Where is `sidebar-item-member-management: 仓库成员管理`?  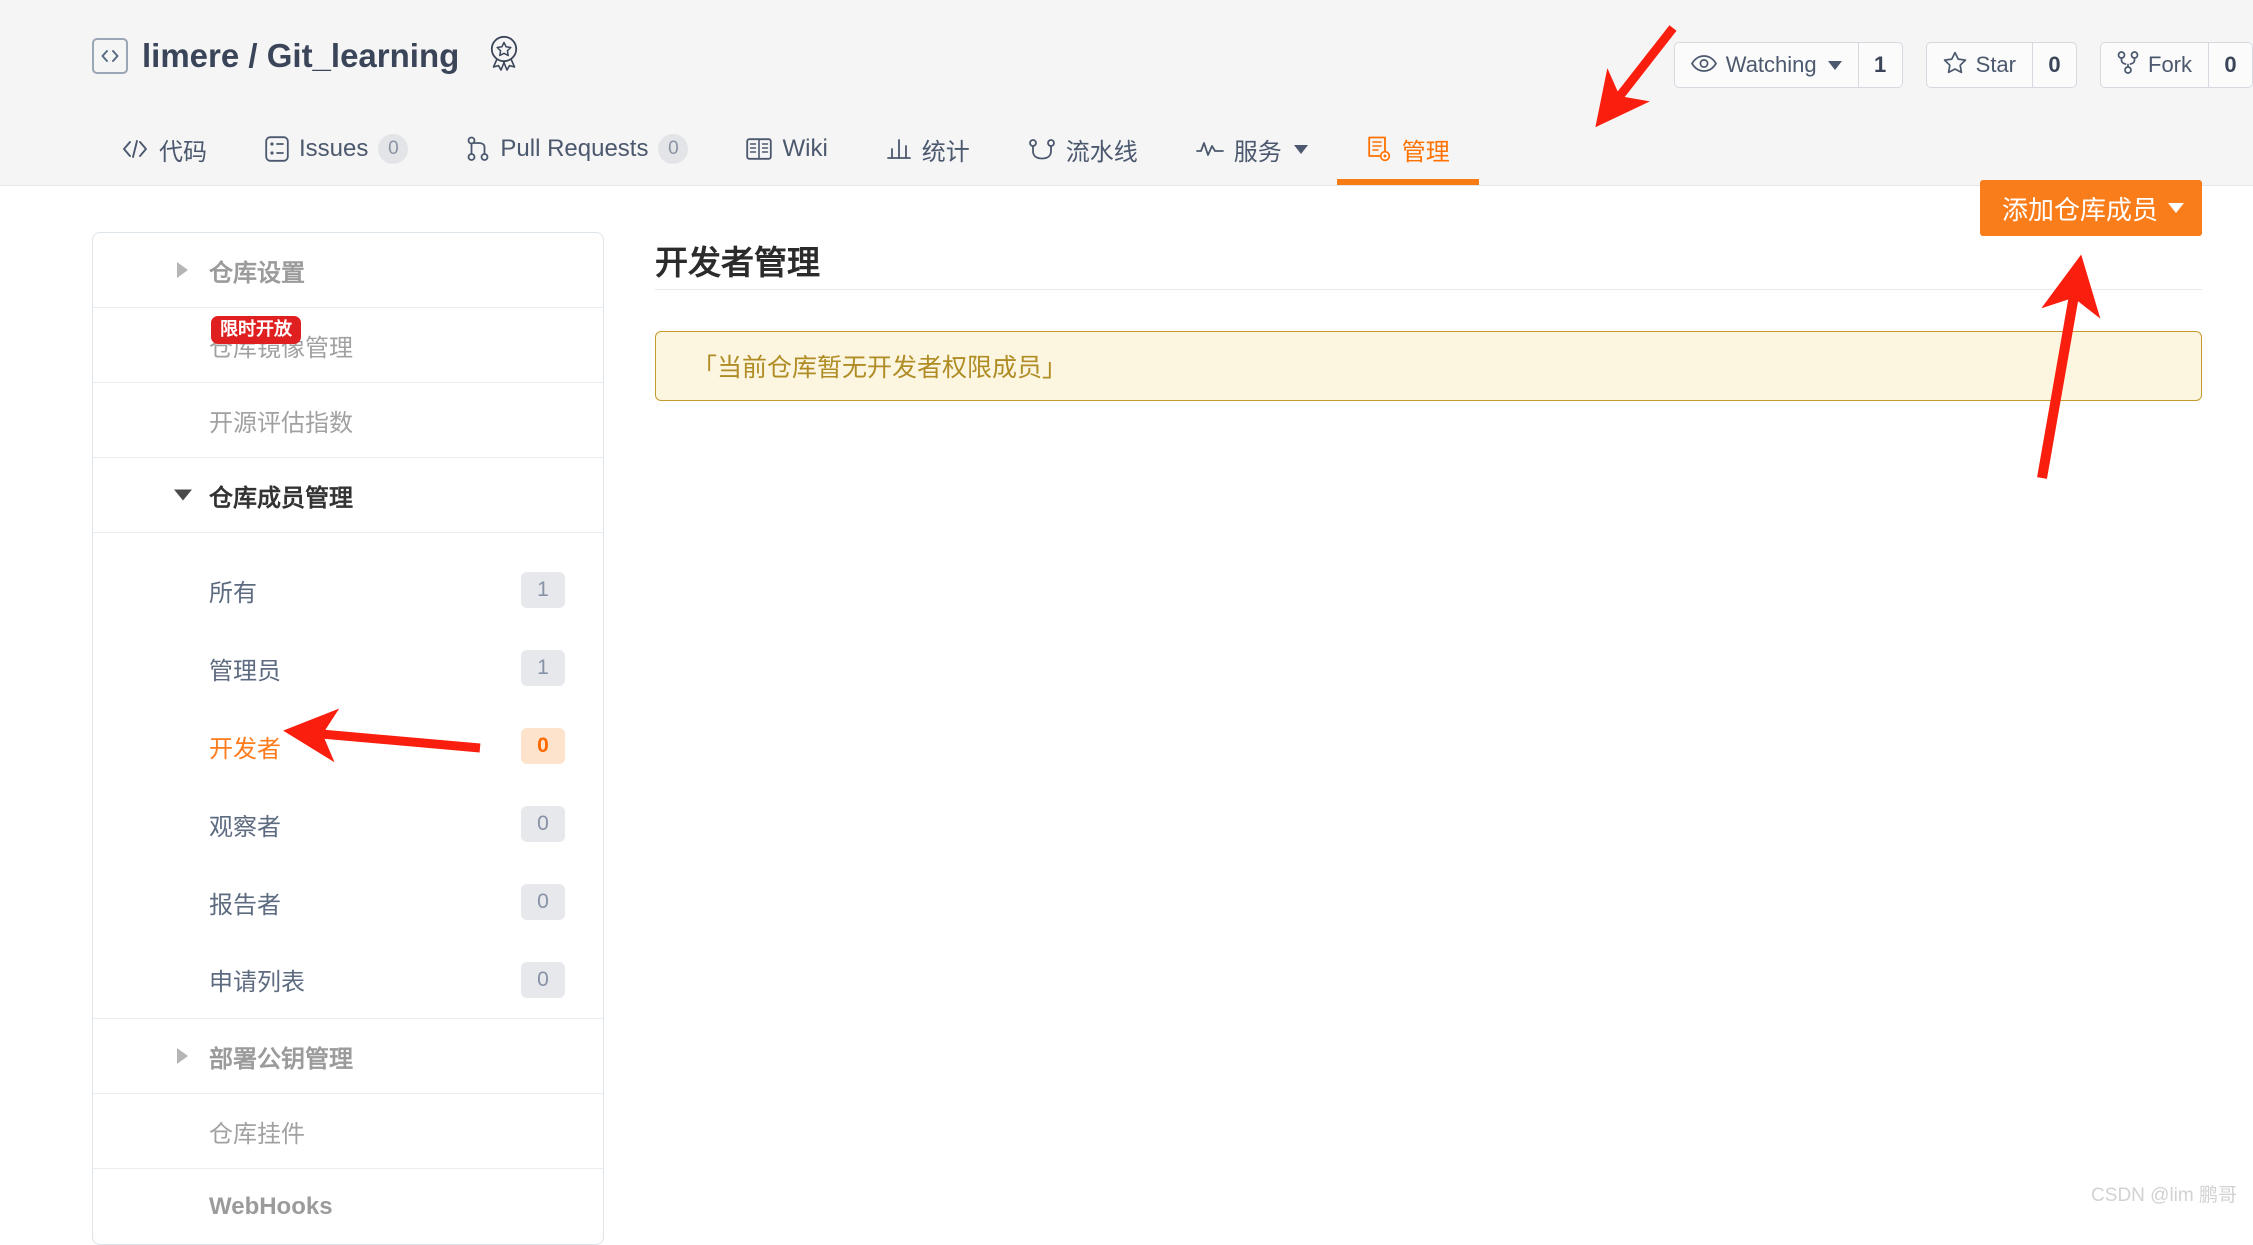 sidebar-item-member-management: 仓库成员管理 is located at coordinates (348, 495).